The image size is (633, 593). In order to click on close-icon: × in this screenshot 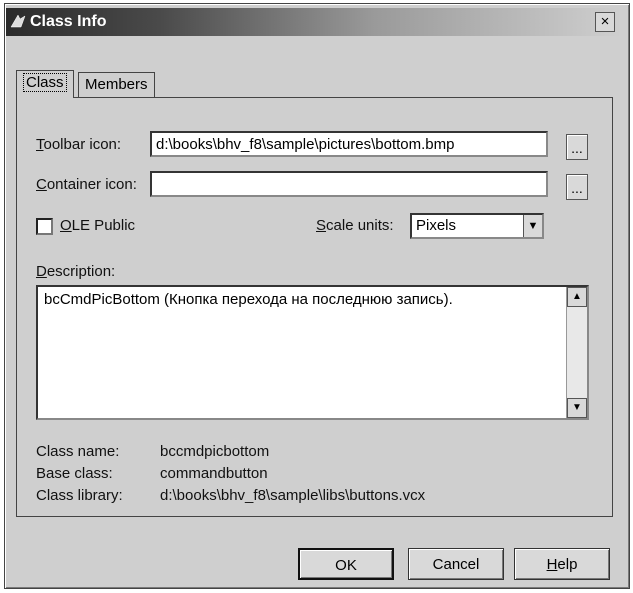, I will do `click(605, 21)`.